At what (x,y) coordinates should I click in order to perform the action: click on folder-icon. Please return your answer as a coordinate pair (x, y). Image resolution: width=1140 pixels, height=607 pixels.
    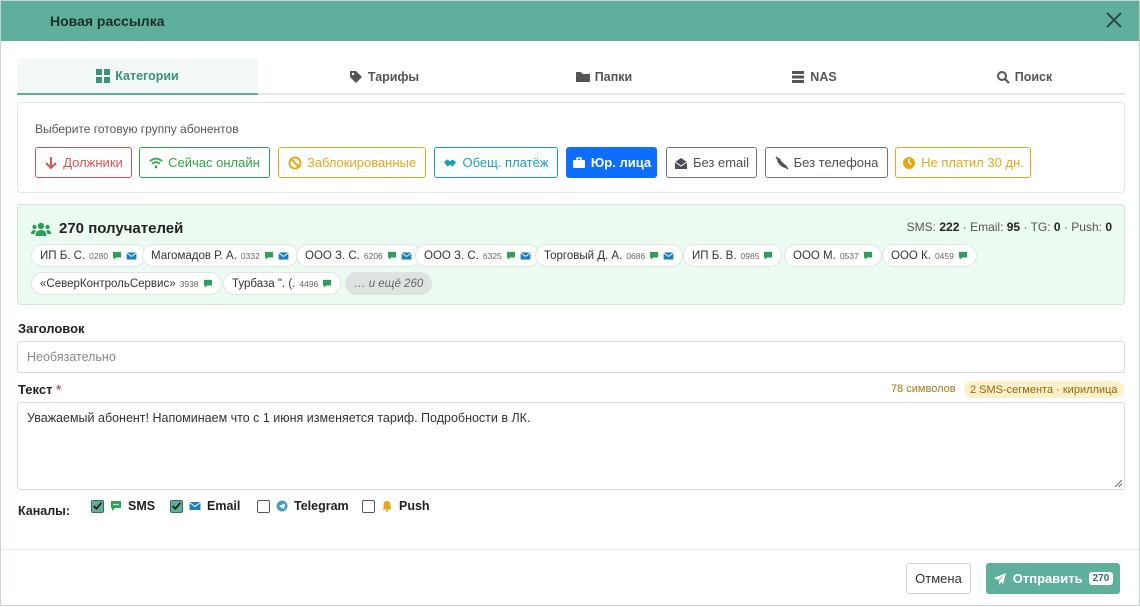
    Looking at the image, I should click on (582, 77).